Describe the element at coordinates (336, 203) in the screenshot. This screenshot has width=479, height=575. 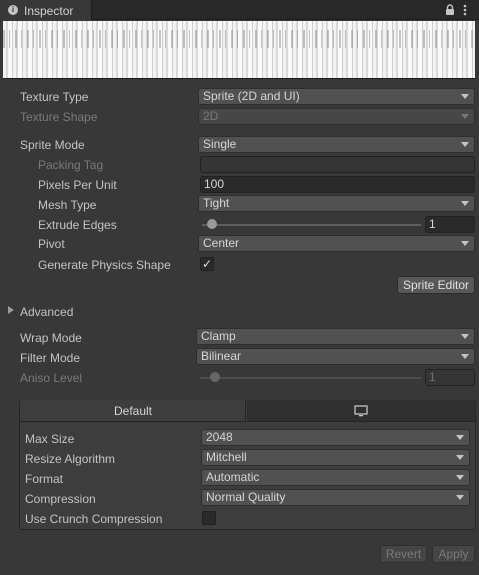
I see `mesh-type-dropdown: Tight` at that location.